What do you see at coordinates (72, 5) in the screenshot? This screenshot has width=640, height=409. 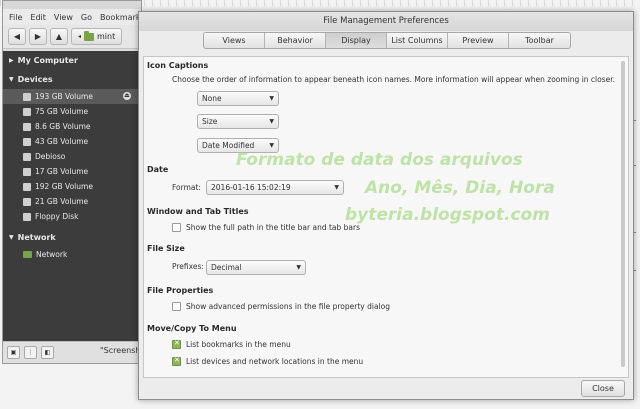 I see `file-manager-titlebar` at bounding box center [72, 5].